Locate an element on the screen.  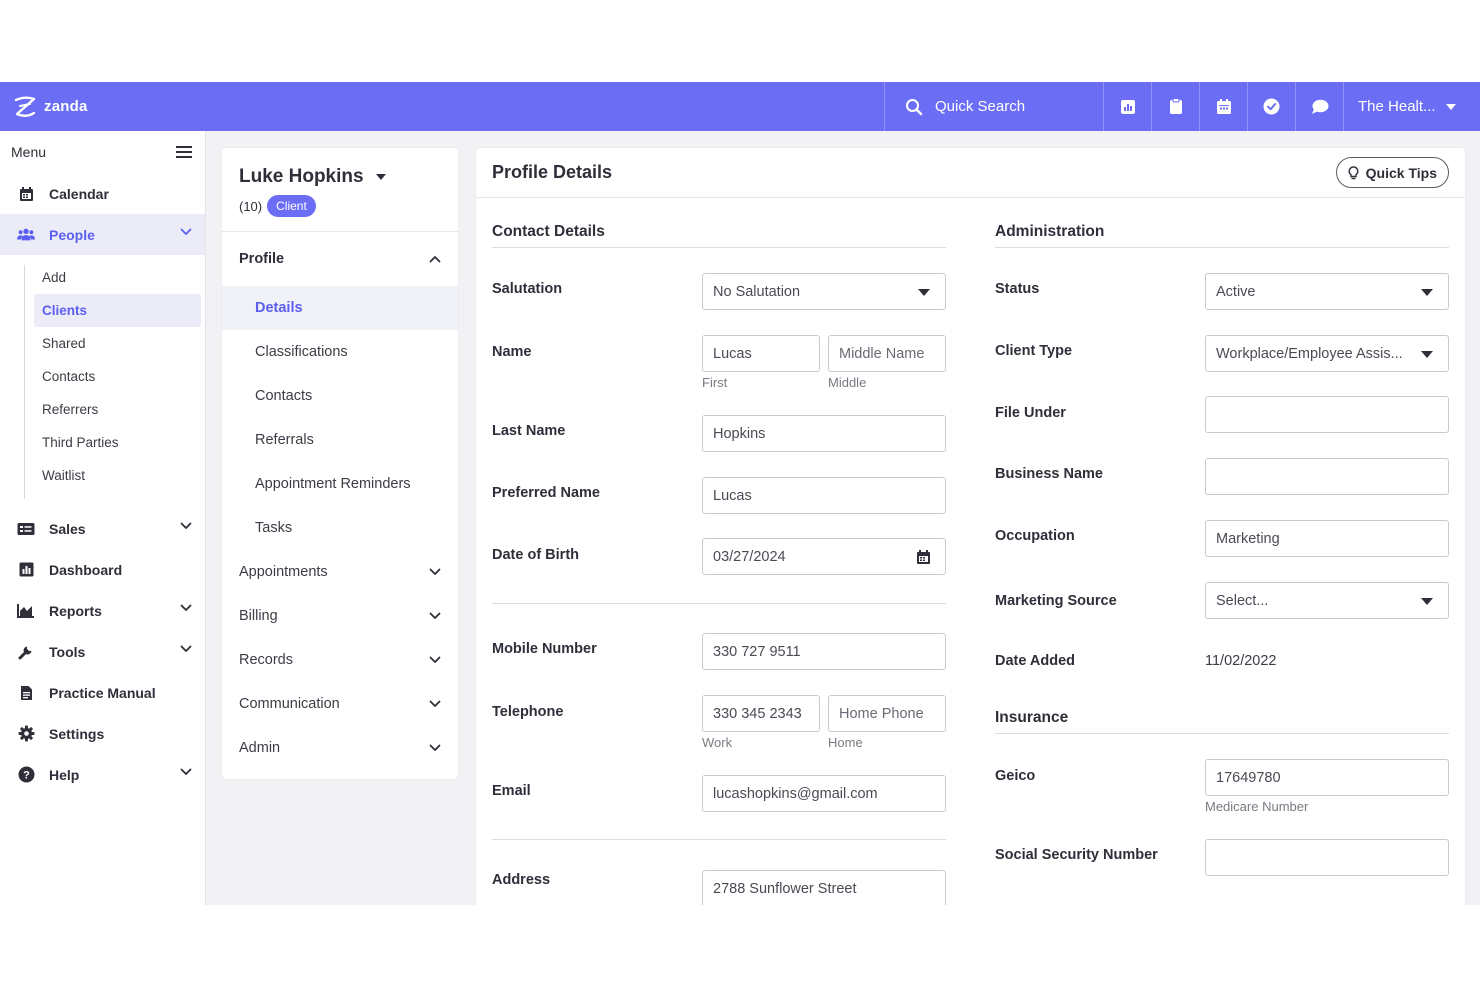
profile-nav-referrals: Referrals is located at coordinates (340, 440).